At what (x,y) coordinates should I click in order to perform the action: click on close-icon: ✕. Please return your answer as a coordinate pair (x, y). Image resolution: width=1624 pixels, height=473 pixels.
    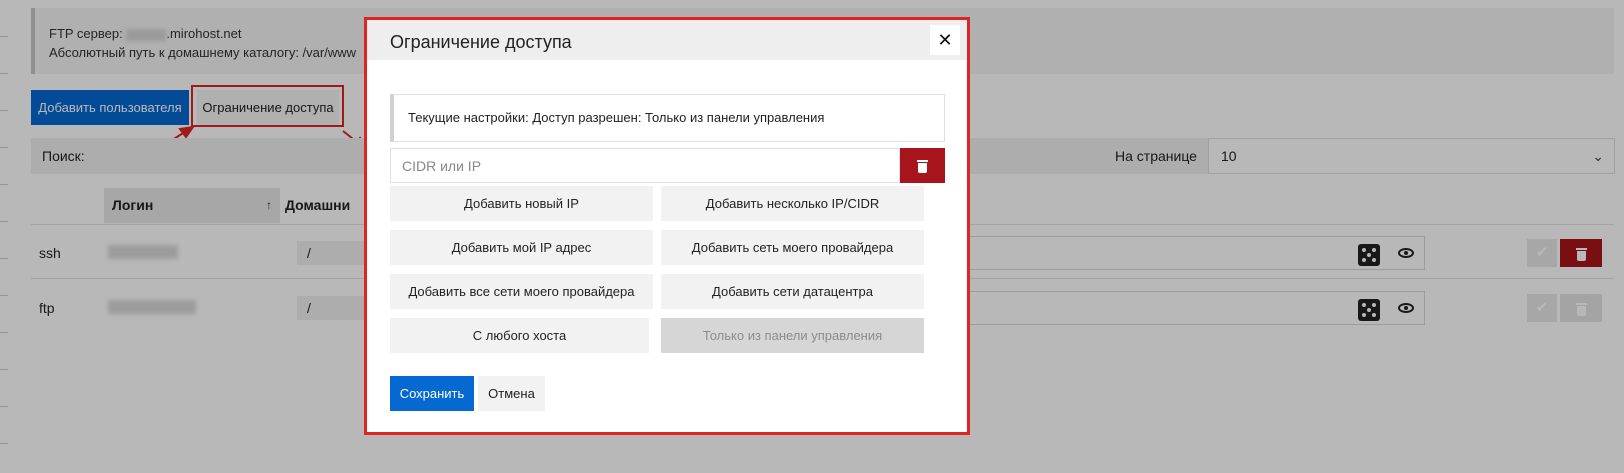
    Looking at the image, I should click on (945, 40).